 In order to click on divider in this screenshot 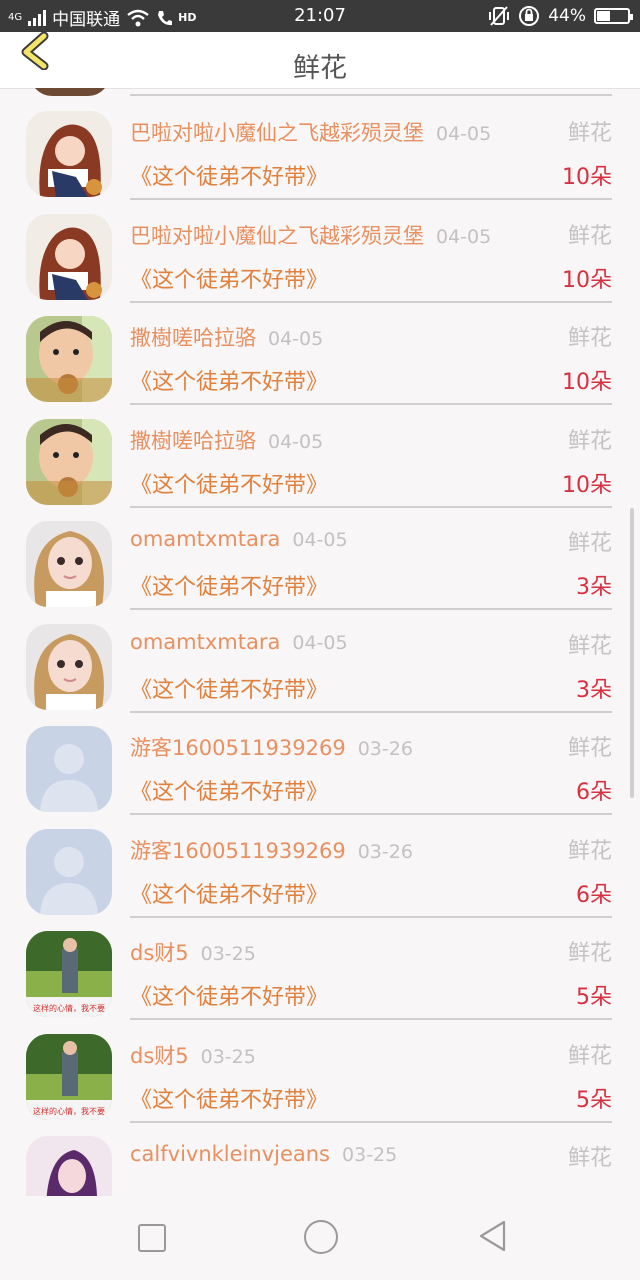, I will do `click(371, 95)`.